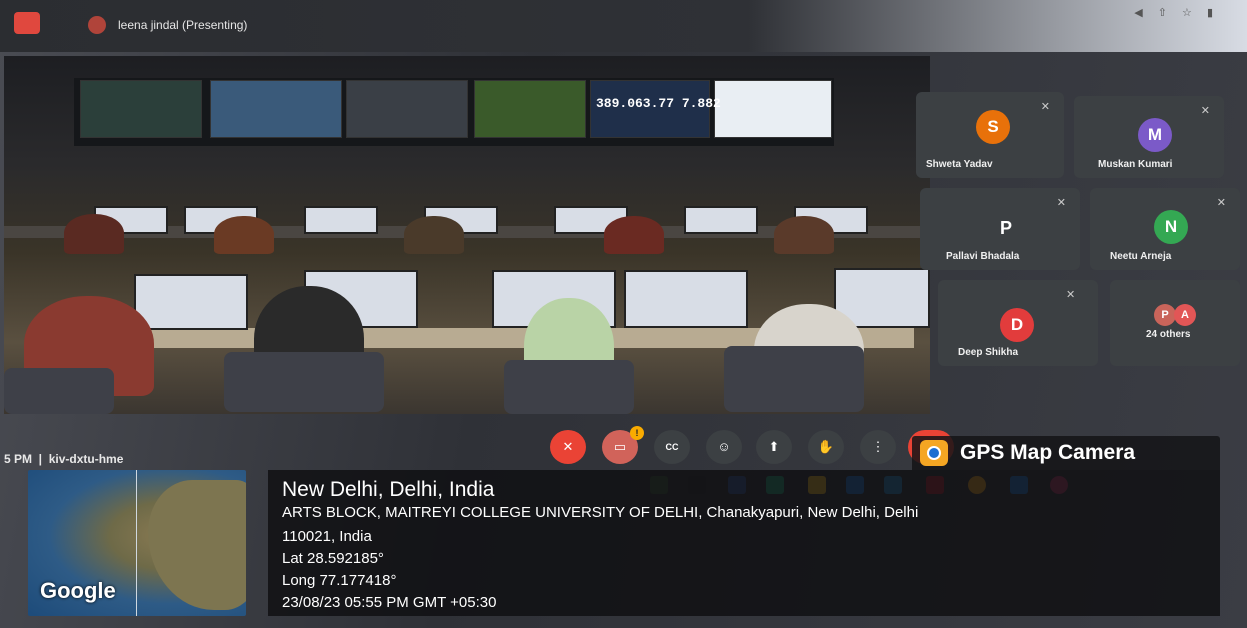 This screenshot has height=628, width=1247. I want to click on avatar: N, so click(1171, 227).